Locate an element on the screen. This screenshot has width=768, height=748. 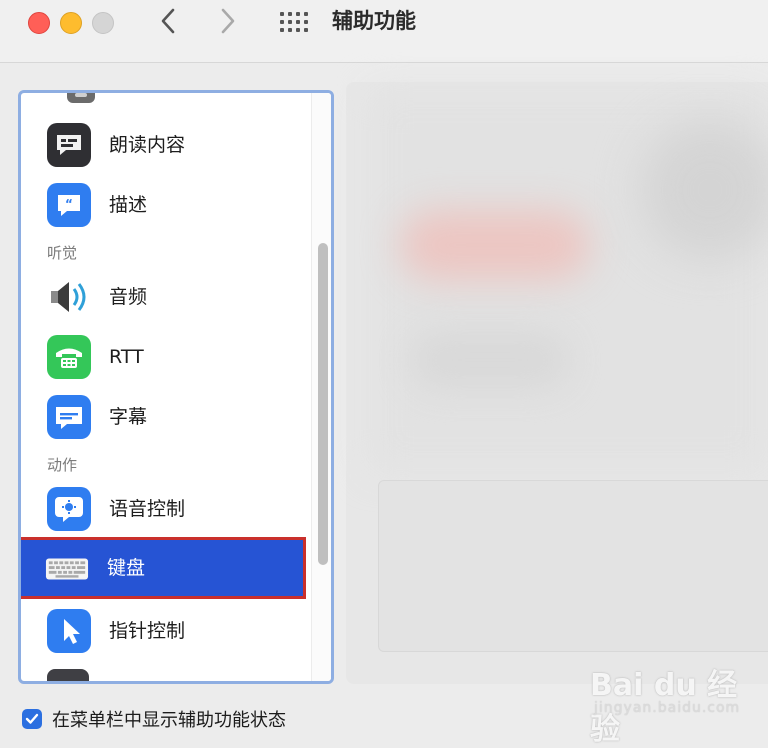
zoom-window-button is located at coordinates (103, 23).